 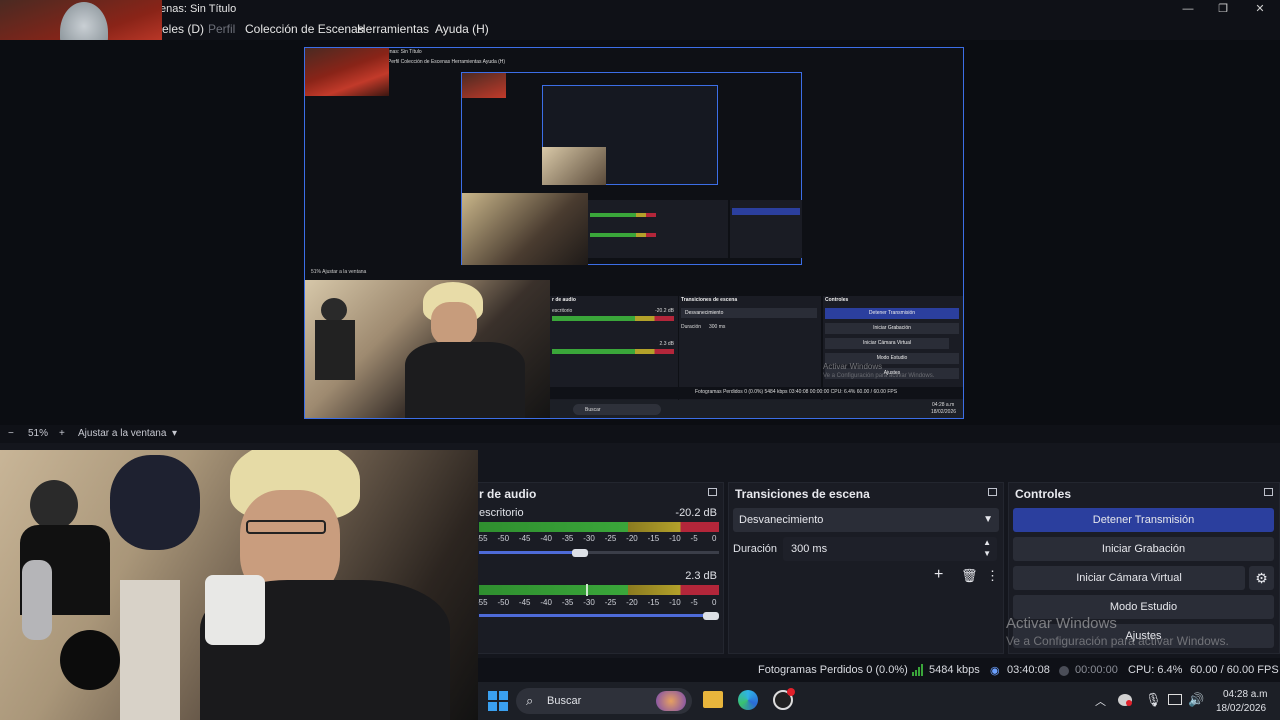 What do you see at coordinates (183, 29) in the screenshot?
I see `menu-paneles: eles (D)` at bounding box center [183, 29].